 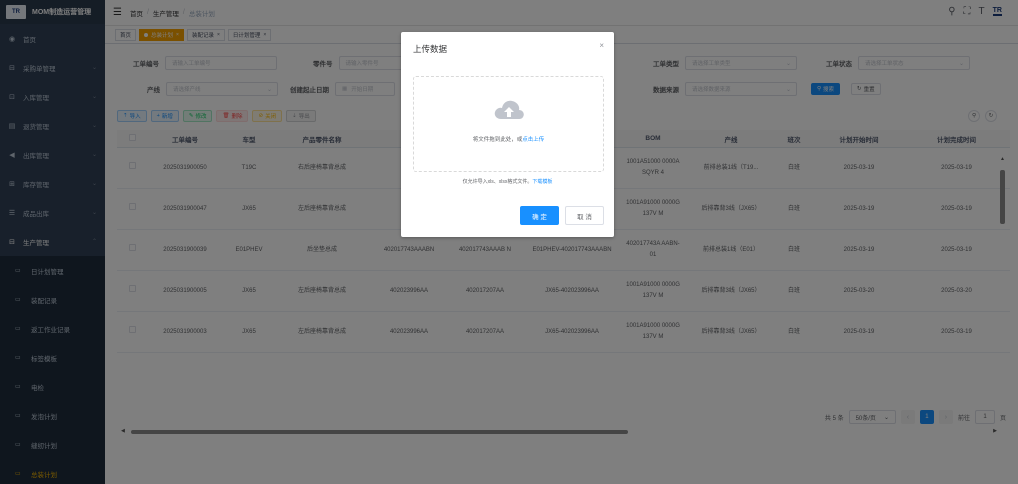 What do you see at coordinates (430, 49) in the screenshot?
I see `dialog-title: 上传数据` at bounding box center [430, 49].